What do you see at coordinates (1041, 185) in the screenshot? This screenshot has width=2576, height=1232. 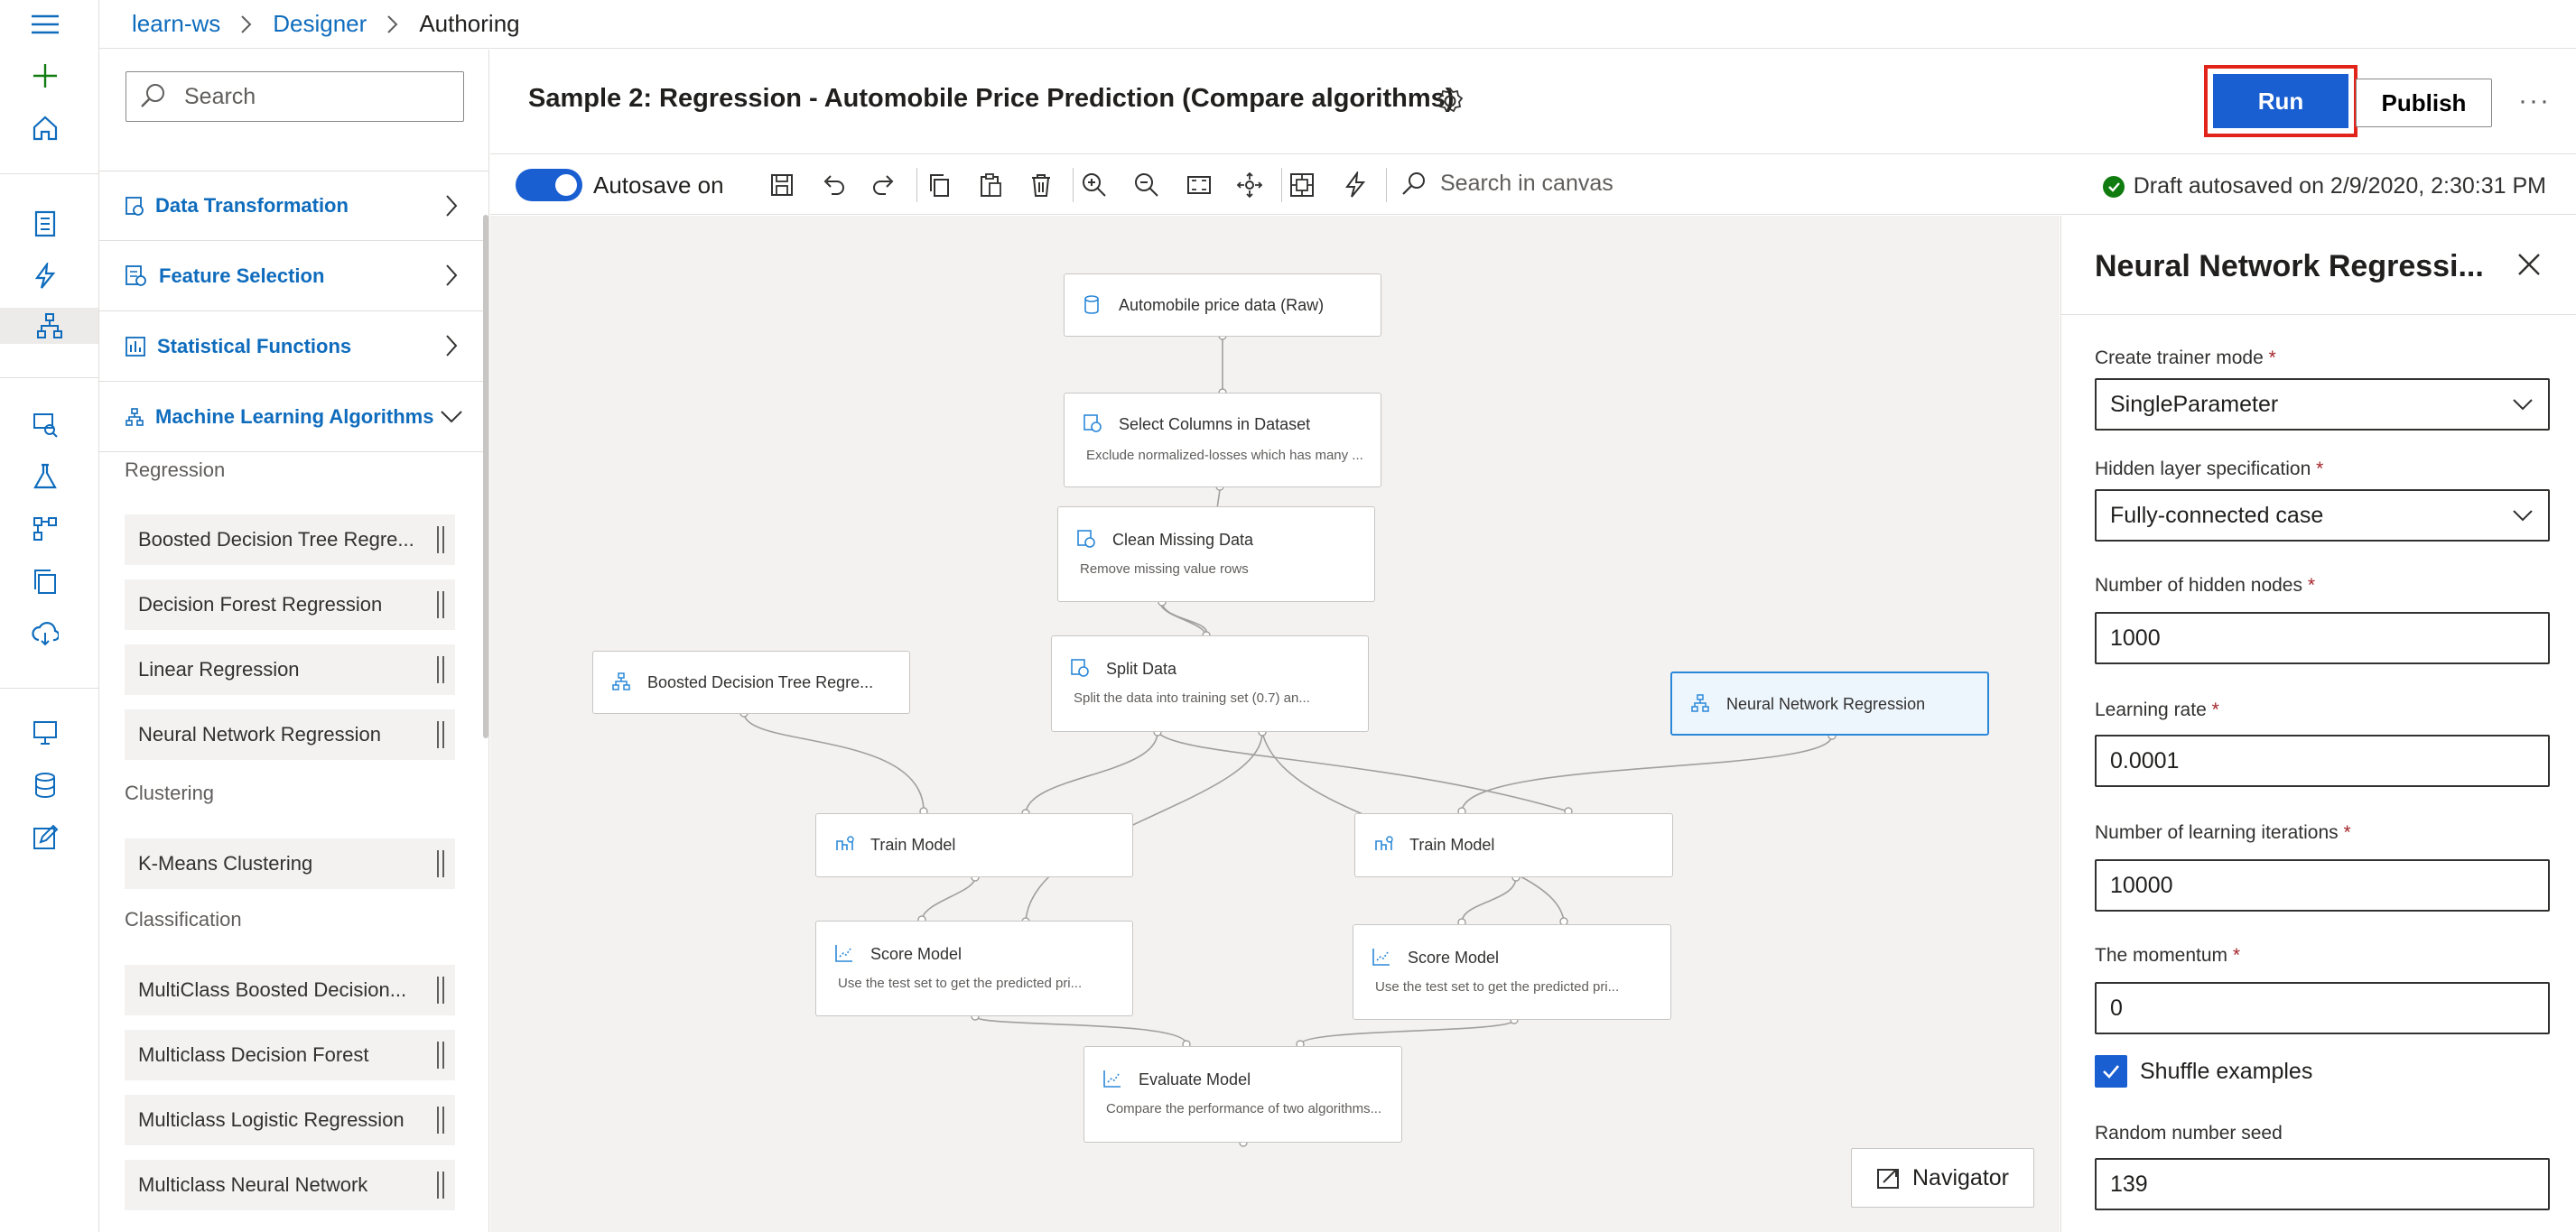 I see `delete-icon` at bounding box center [1041, 185].